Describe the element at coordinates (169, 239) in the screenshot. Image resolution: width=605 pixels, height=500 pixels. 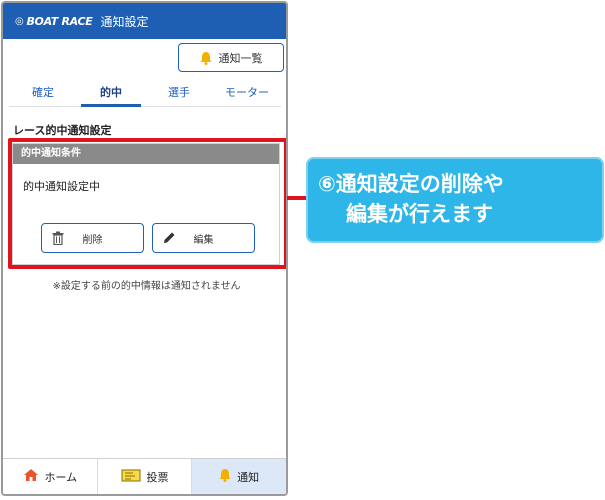
I see `pencil-icon` at that location.